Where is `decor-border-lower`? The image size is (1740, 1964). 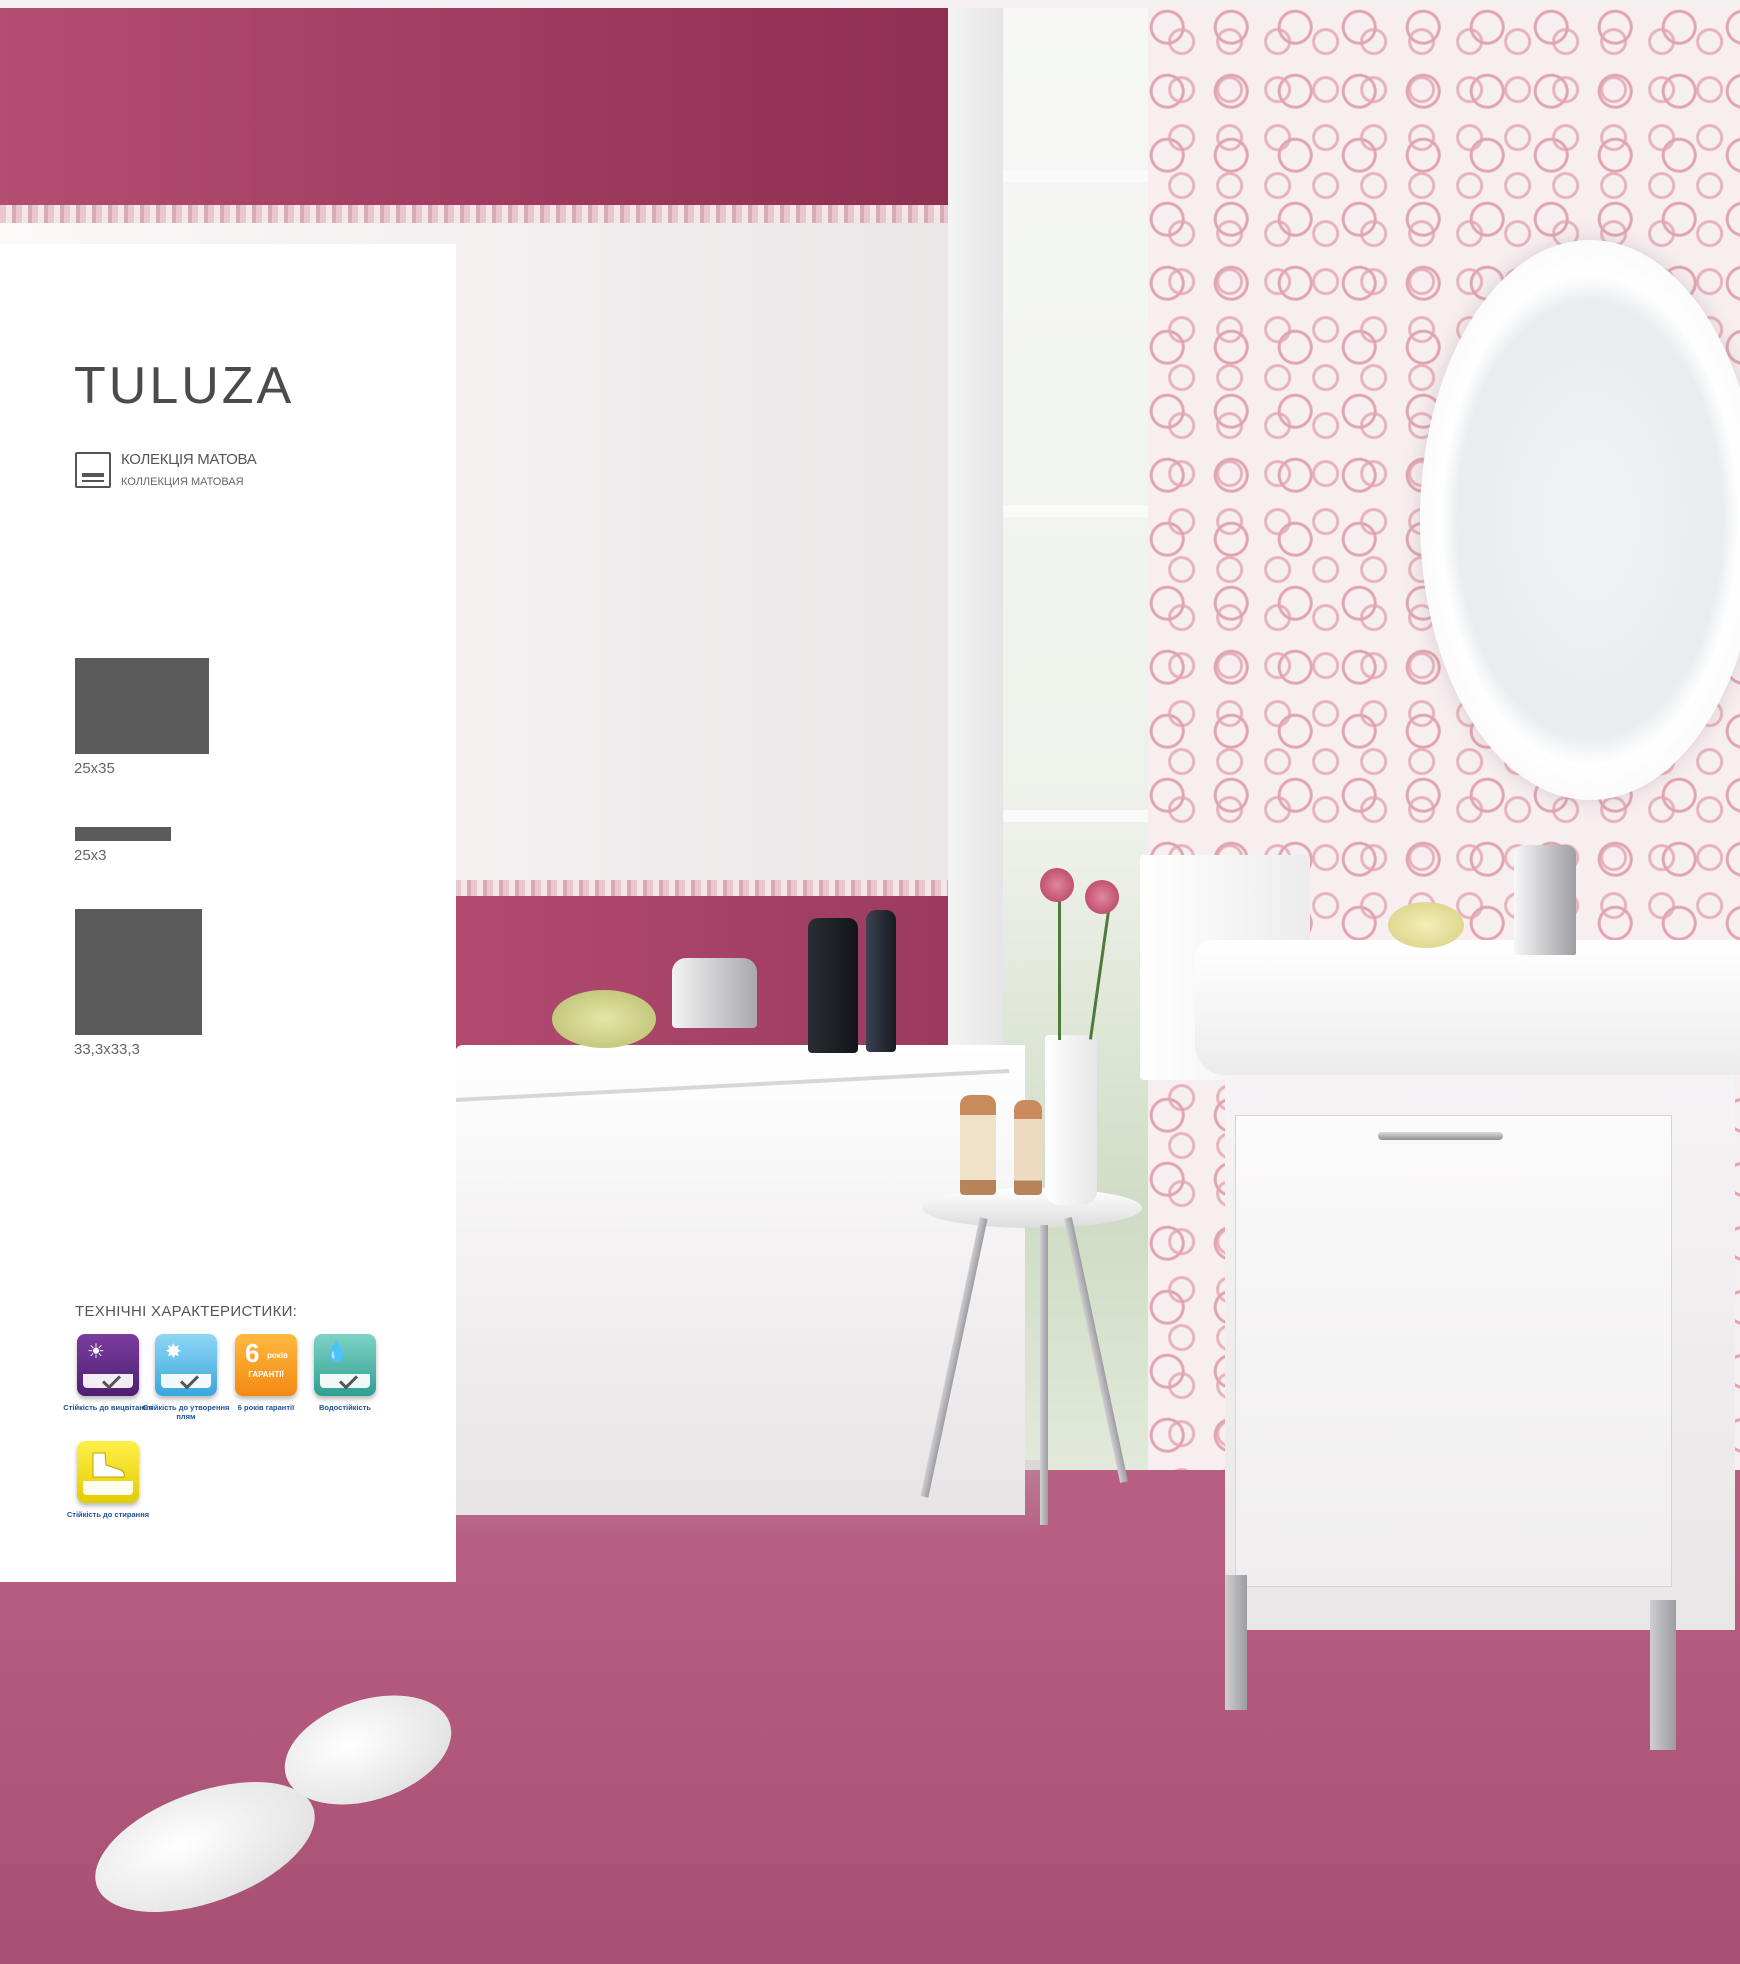 decor-border-lower is located at coordinates (701, 888).